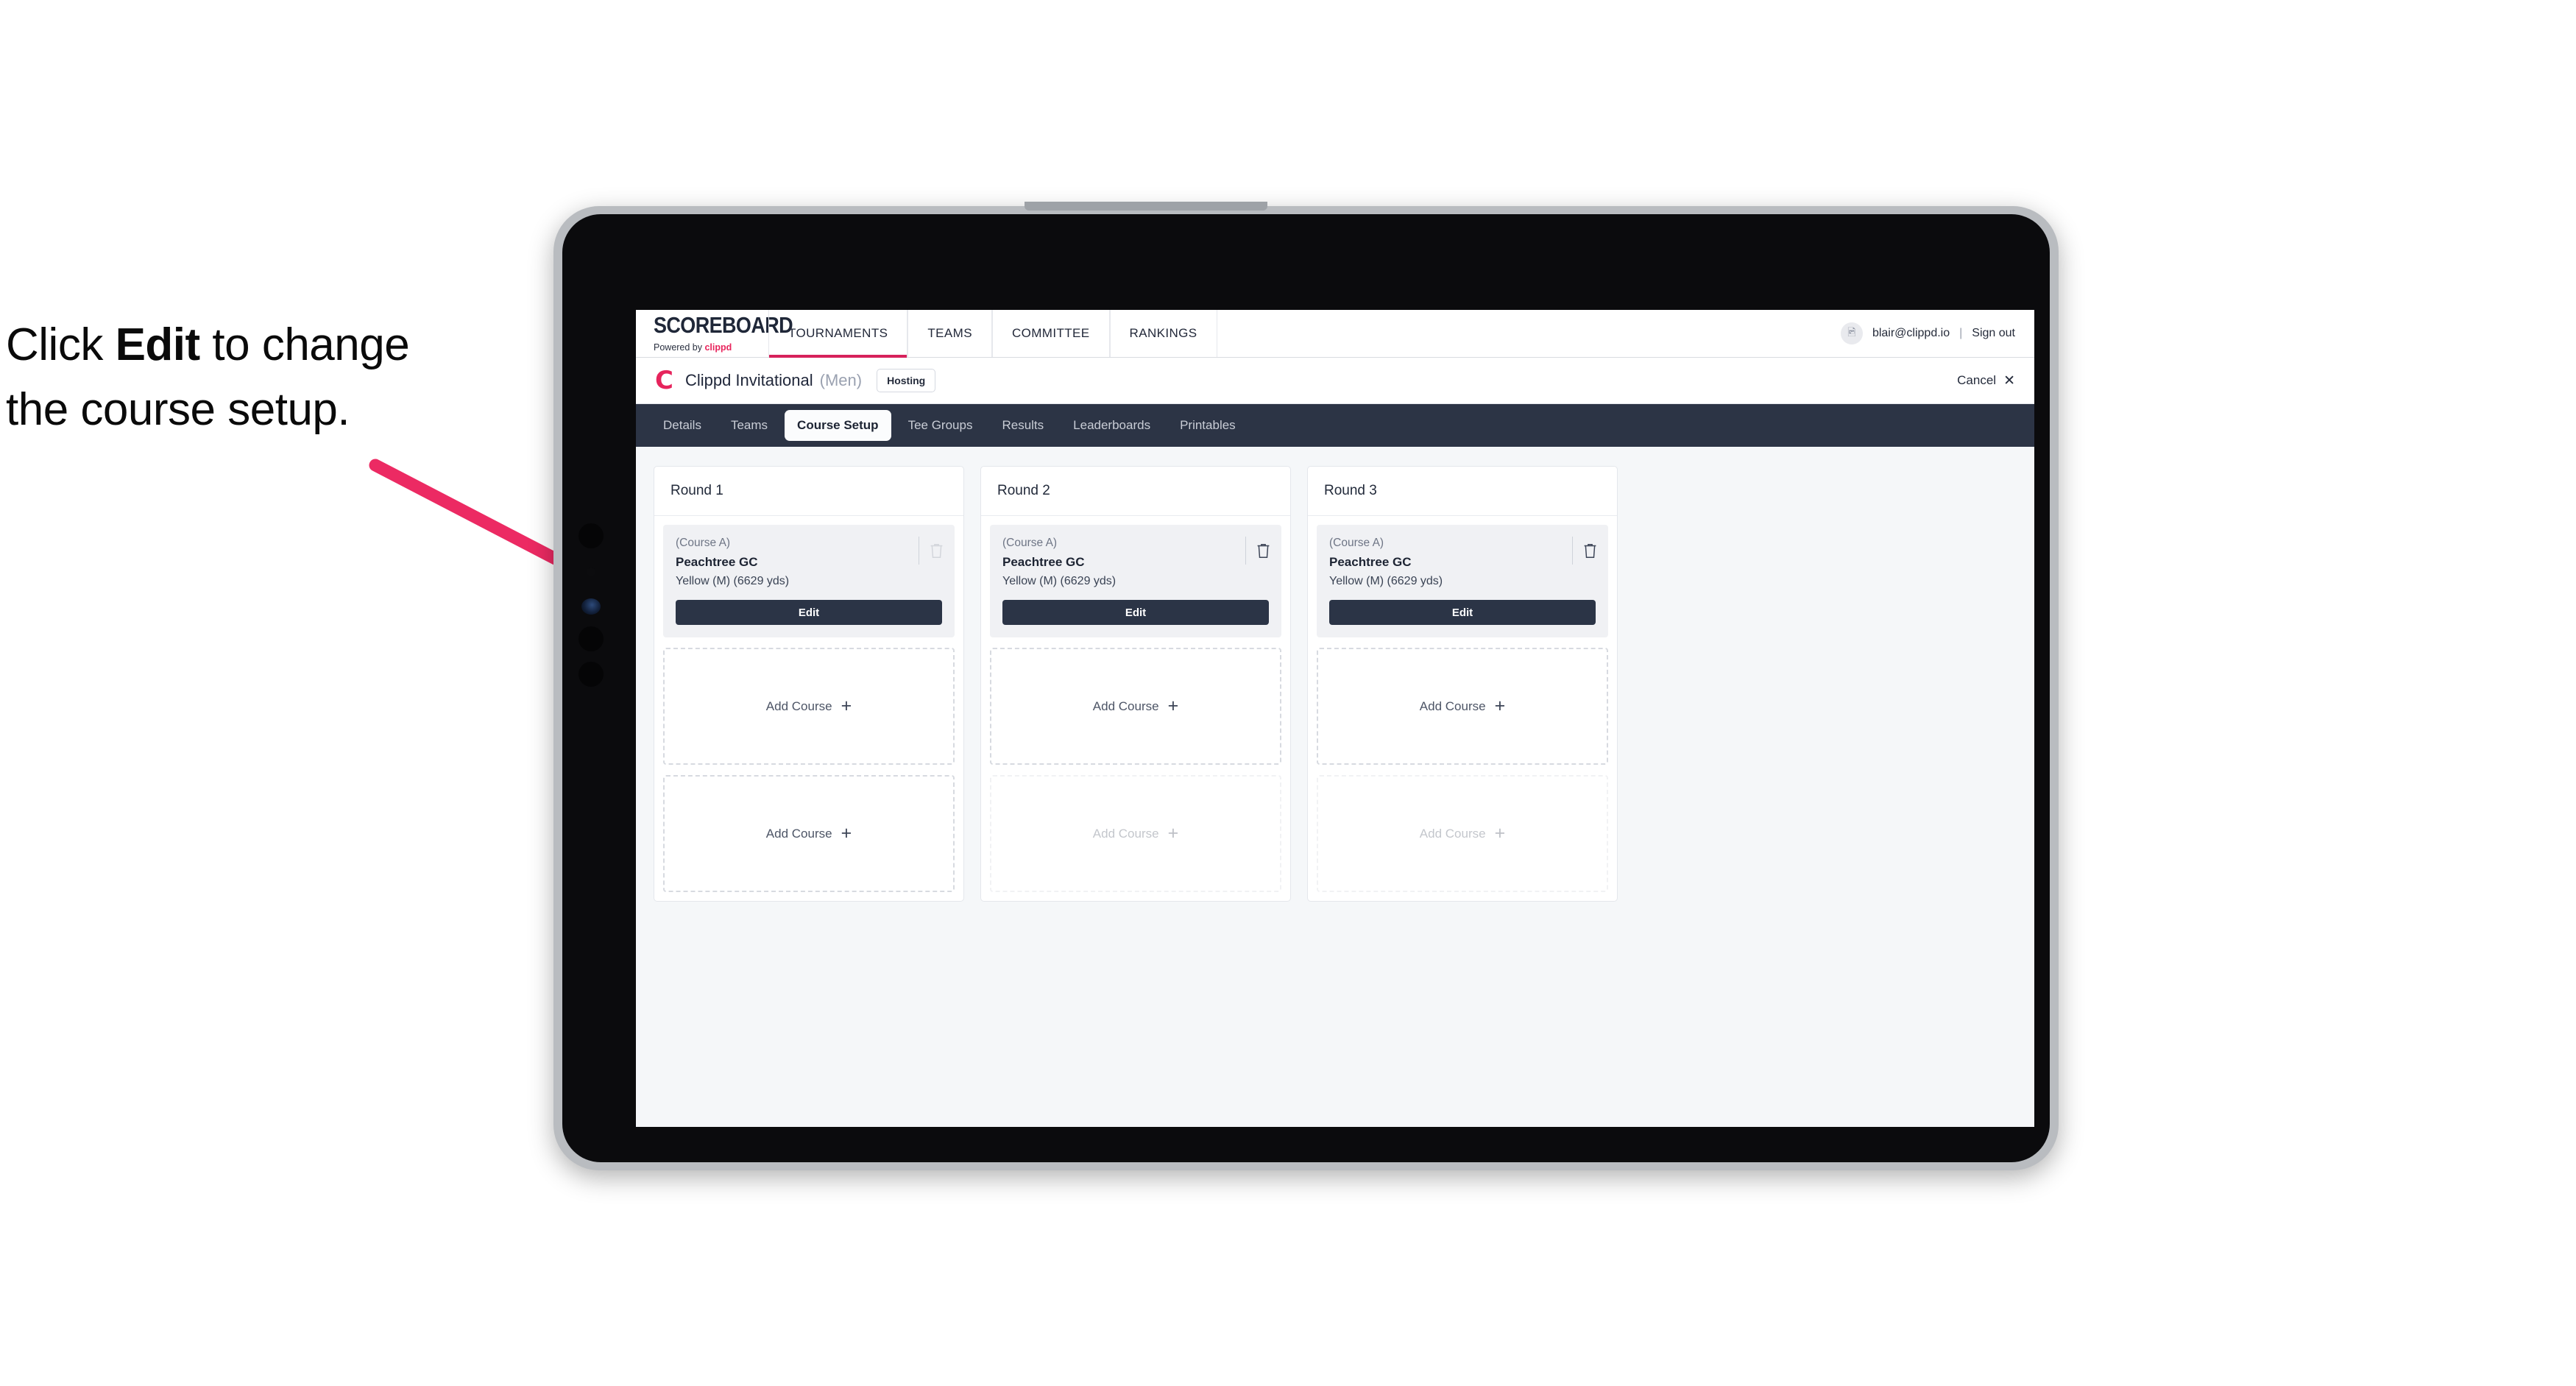  I want to click on round-title: Round 1, so click(808, 492).